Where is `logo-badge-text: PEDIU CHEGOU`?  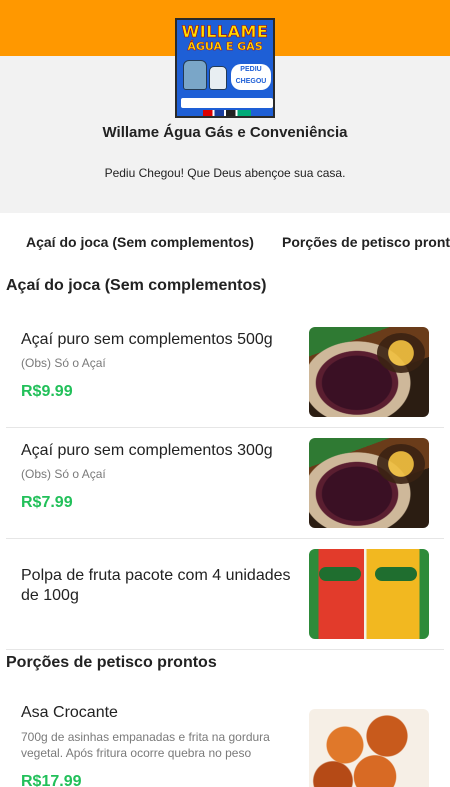
logo-badge-text: PEDIU CHEGOU is located at coordinates (251, 75).